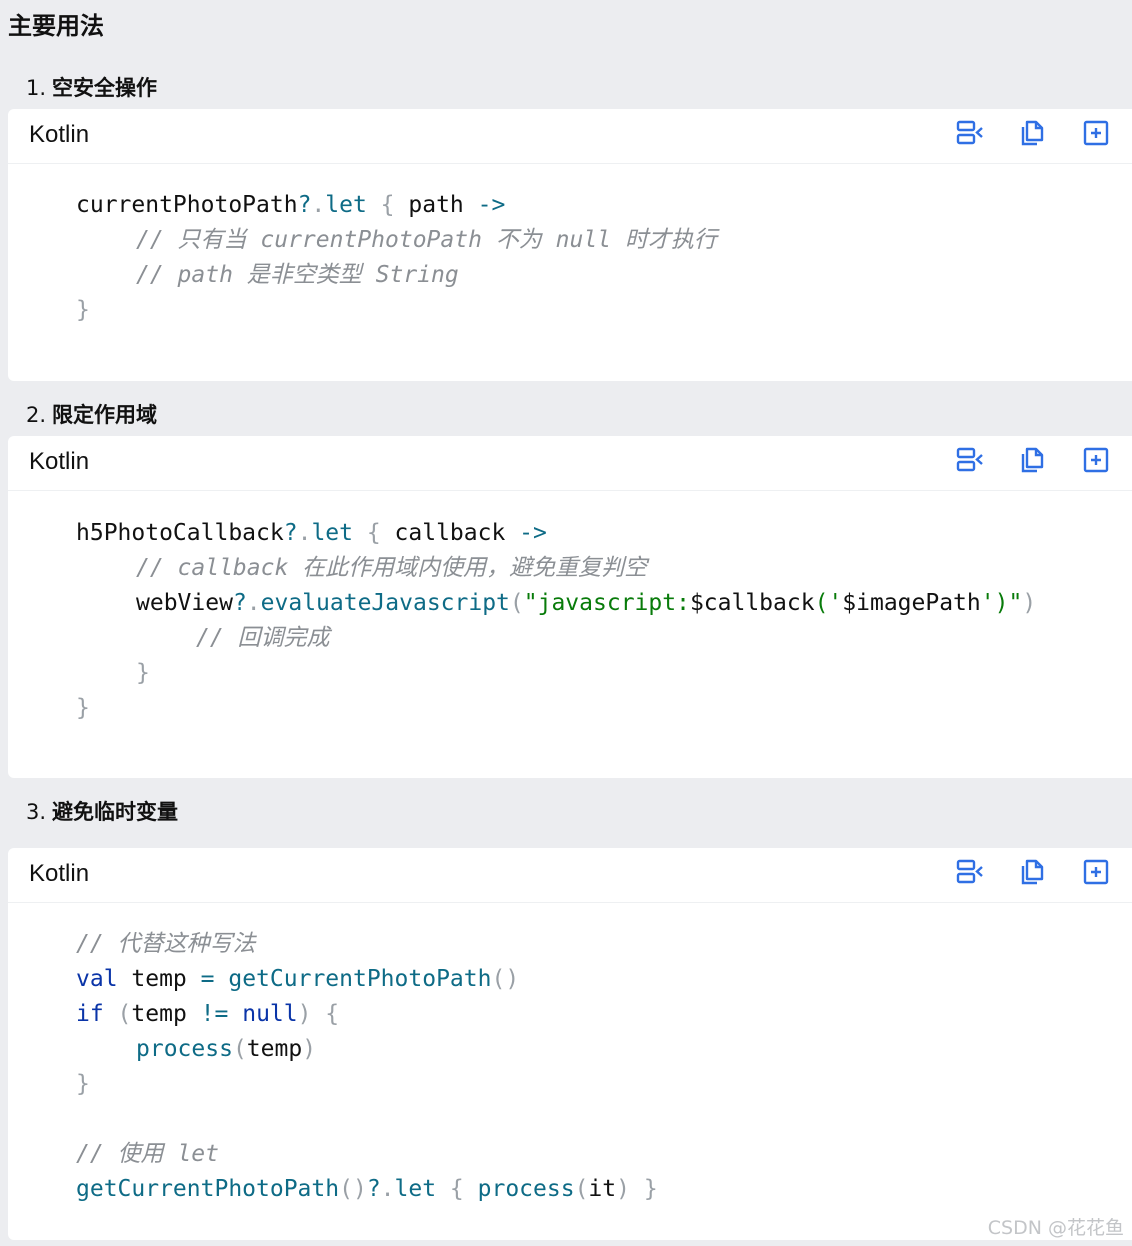 This screenshot has height=1246, width=1132. I want to click on section-heading-2: 2. 限定作用域, so click(91, 414).